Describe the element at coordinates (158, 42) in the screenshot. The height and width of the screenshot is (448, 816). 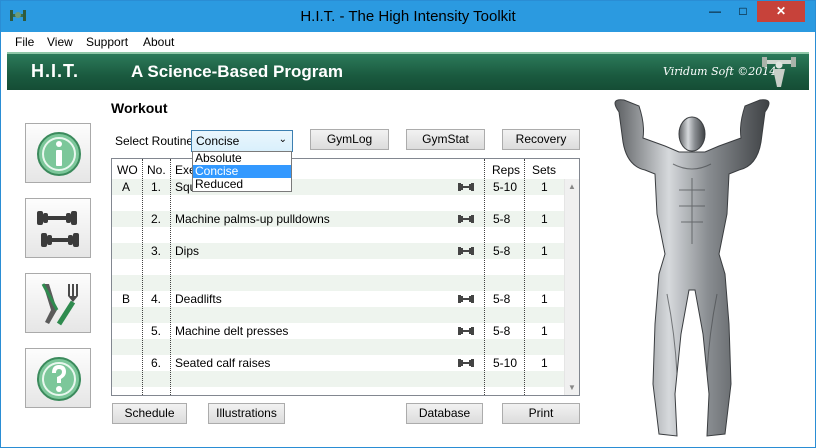
I see `menu-about: About` at that location.